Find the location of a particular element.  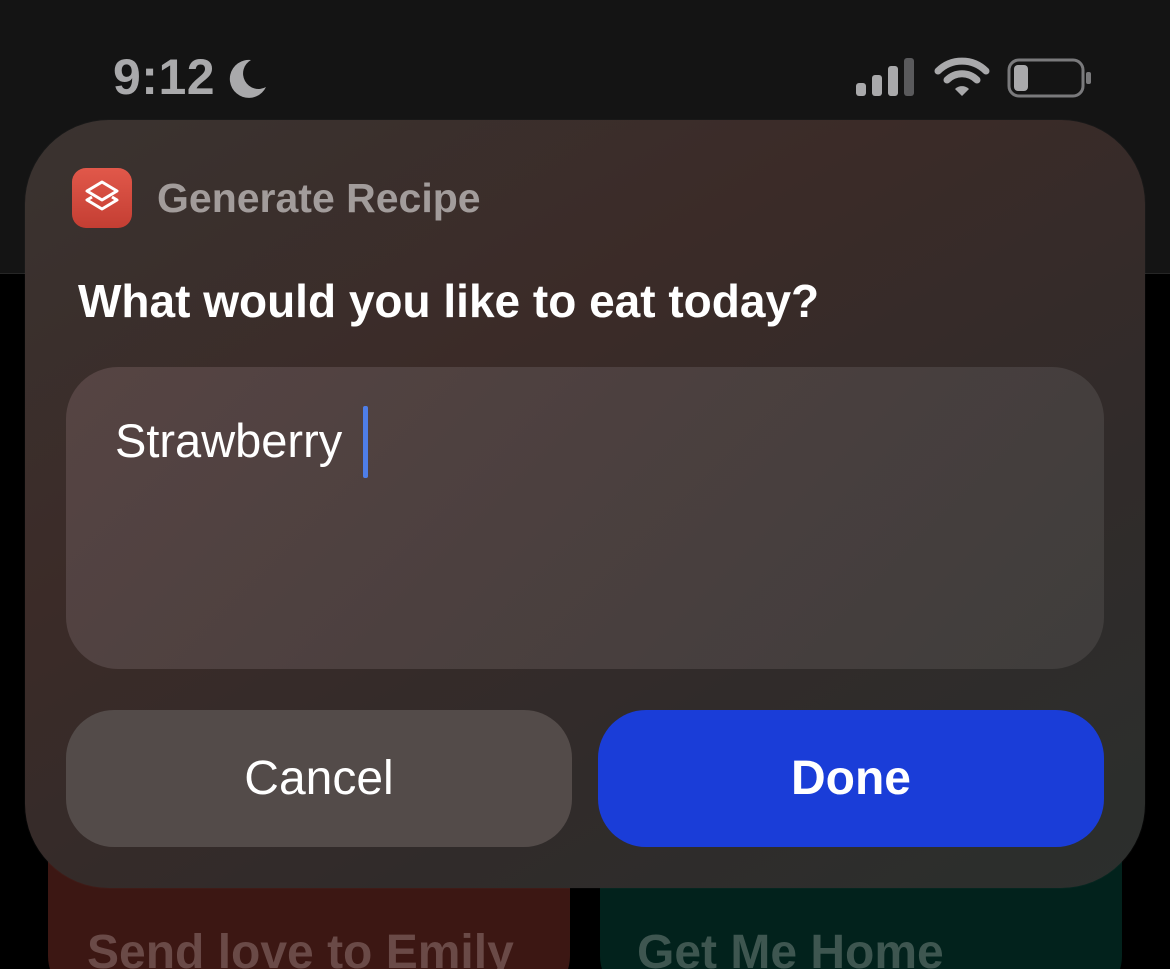

cancel-button: Cancel is located at coordinates (319, 778).